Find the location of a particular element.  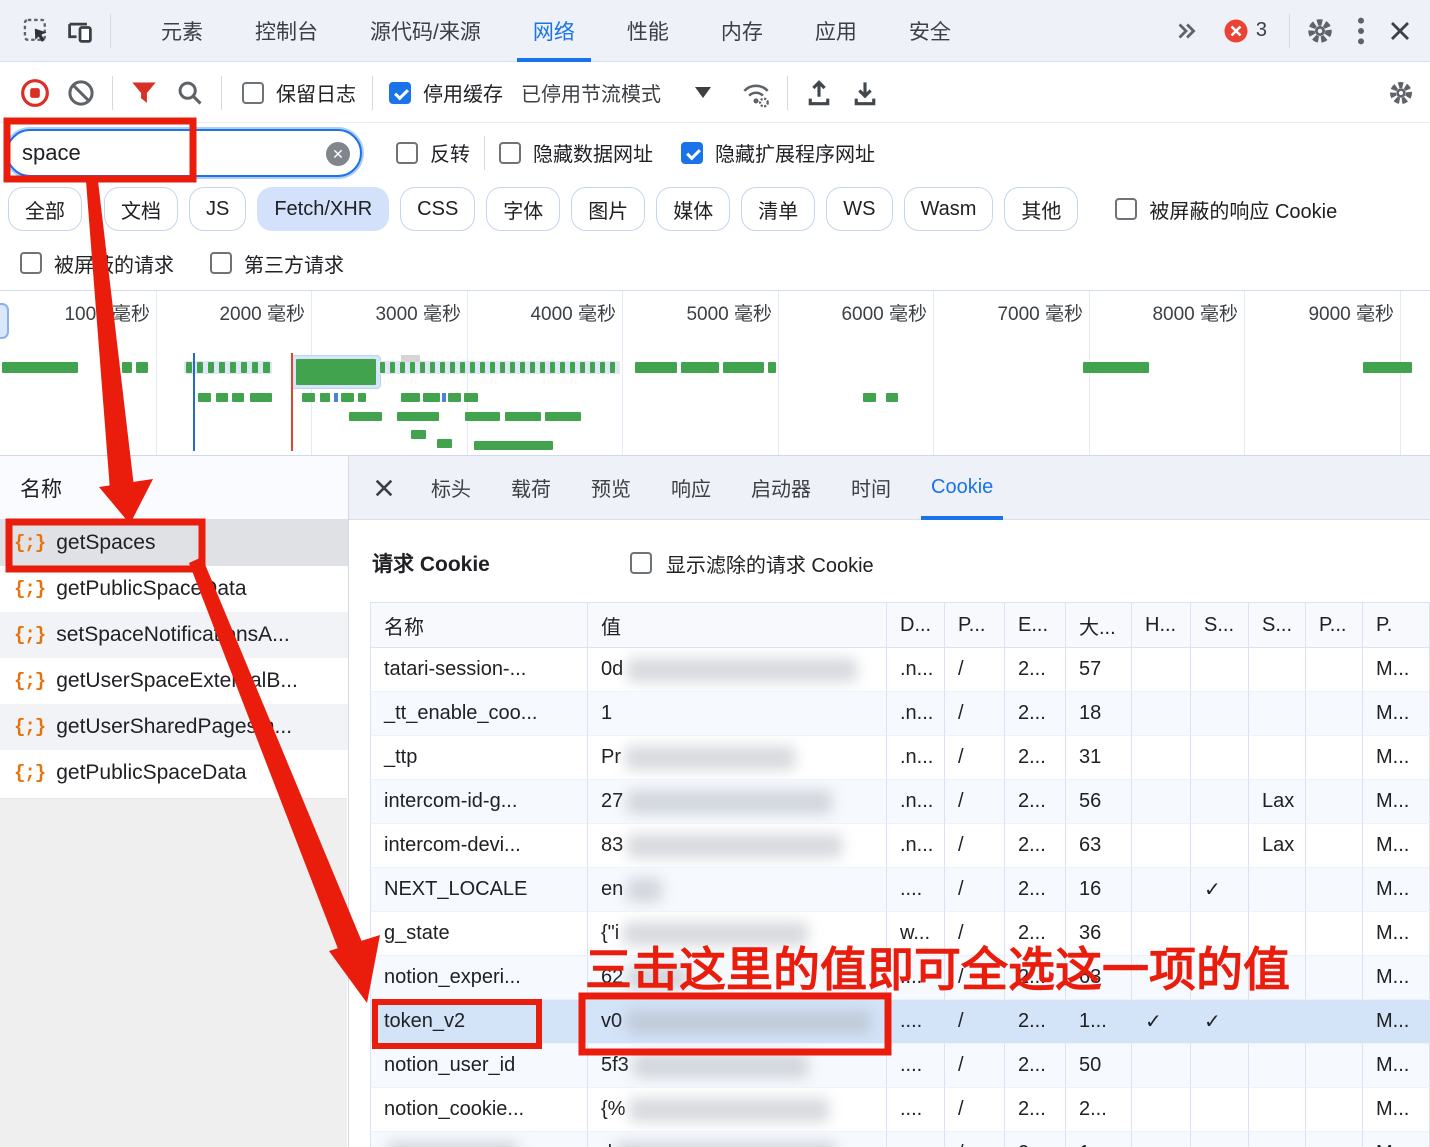

hide-extension-urls-checkbox is located at coordinates (692, 152).